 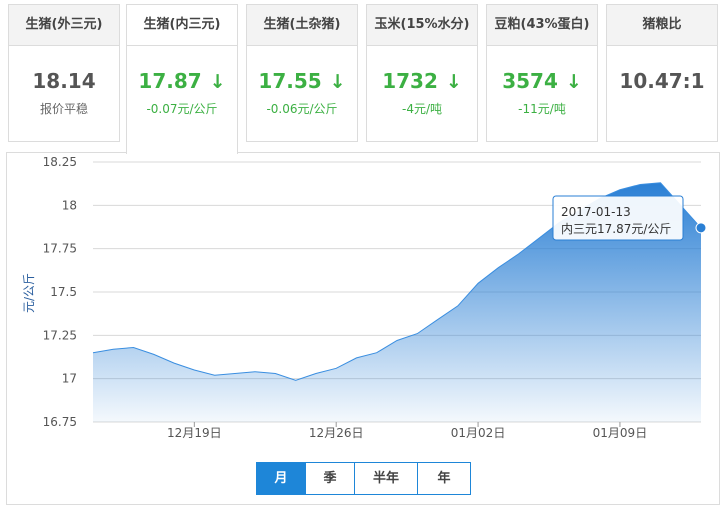 What do you see at coordinates (542, 109) in the screenshot?
I see `card-change: -11元/吨` at bounding box center [542, 109].